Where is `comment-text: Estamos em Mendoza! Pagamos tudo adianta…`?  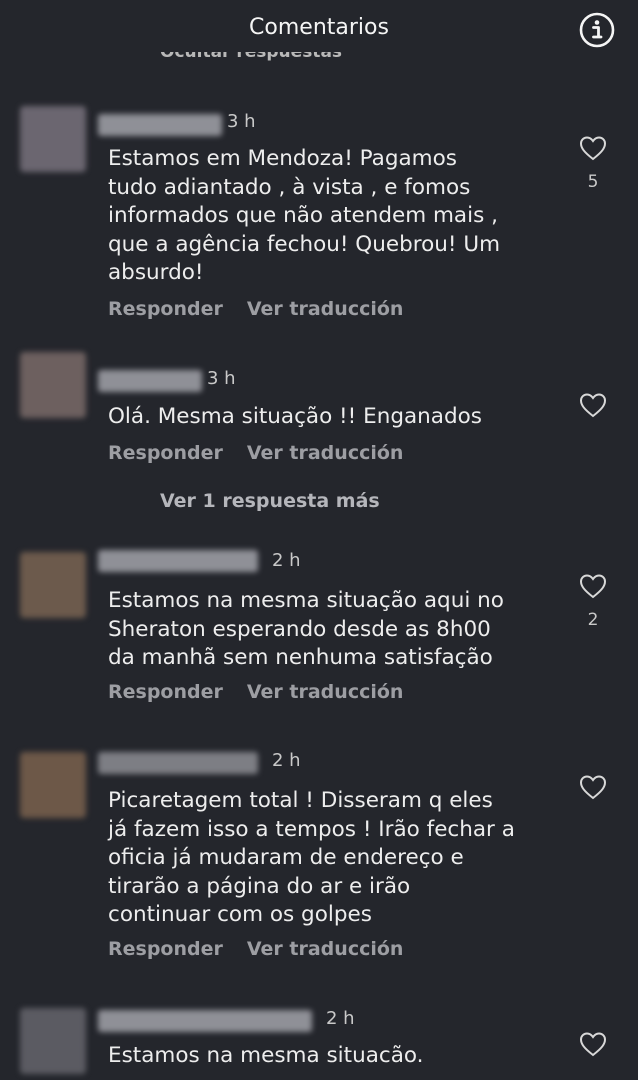 comment-text: Estamos em Mendoza! Pagamos tudo adianta… is located at coordinates (304, 215).